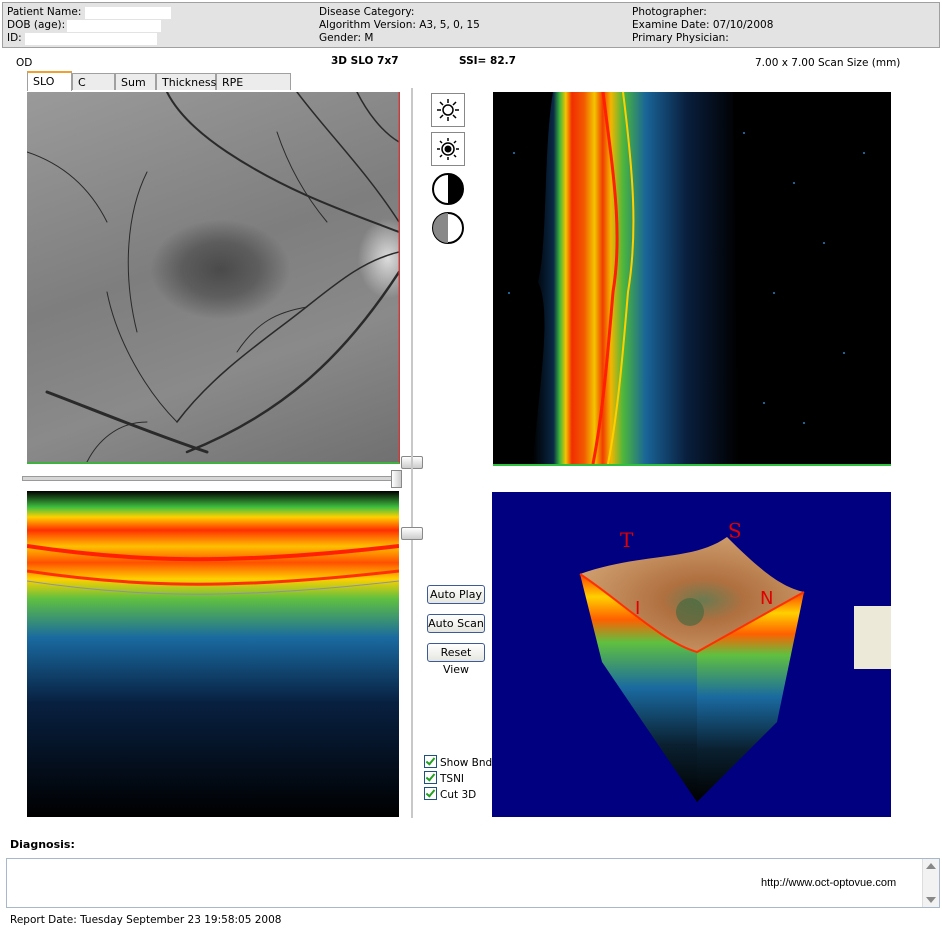 This screenshot has width=942, height=929. I want to click on gender-label: Gender: M, so click(346, 38).